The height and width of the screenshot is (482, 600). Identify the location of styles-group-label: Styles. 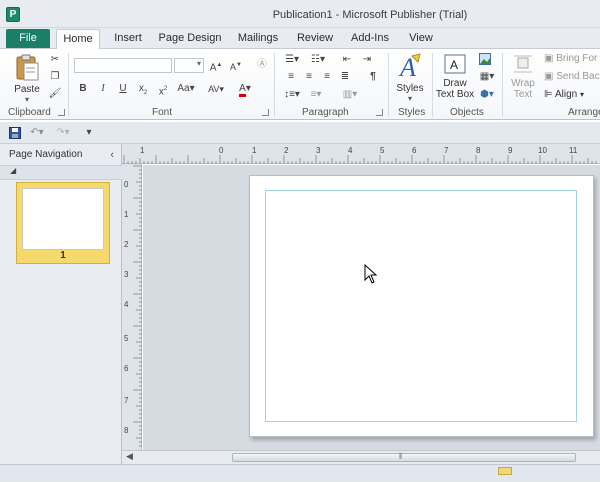
(412, 112).